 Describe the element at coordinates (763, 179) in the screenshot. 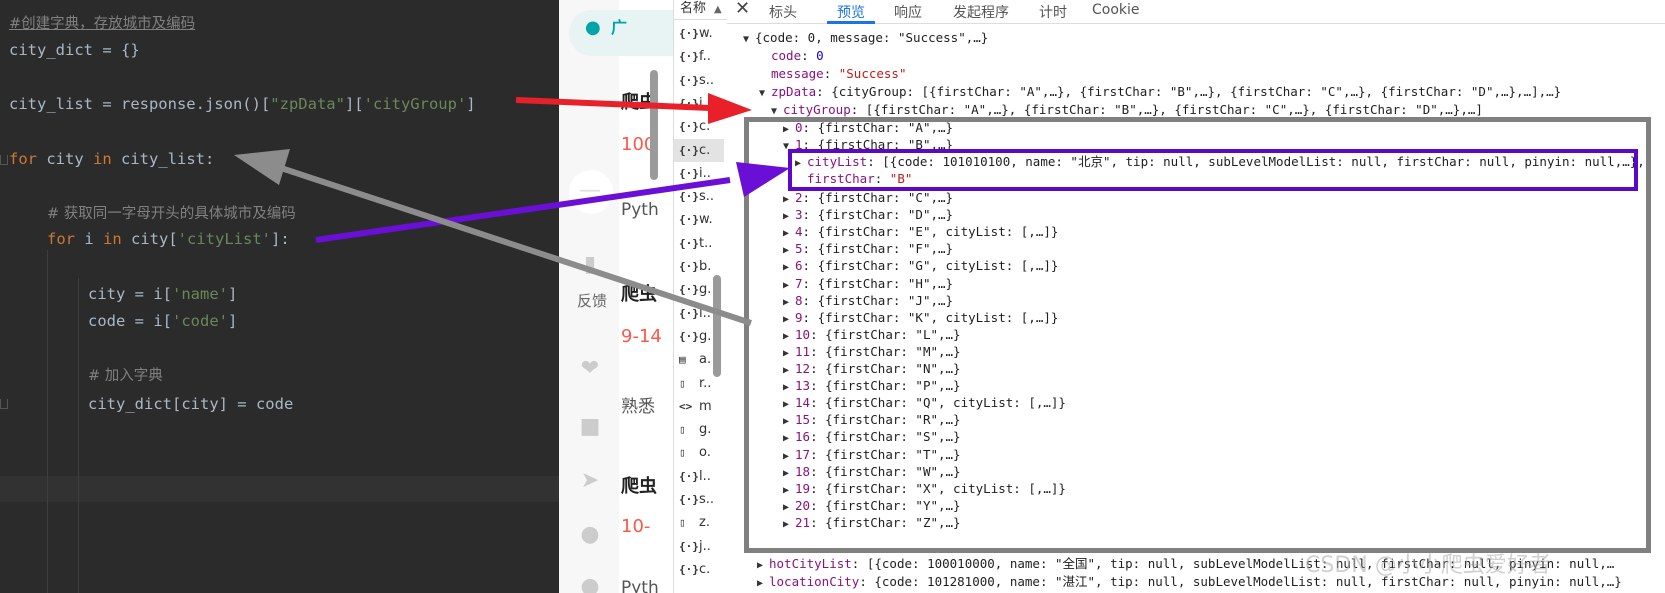

I see `purple-arrowhead` at that location.